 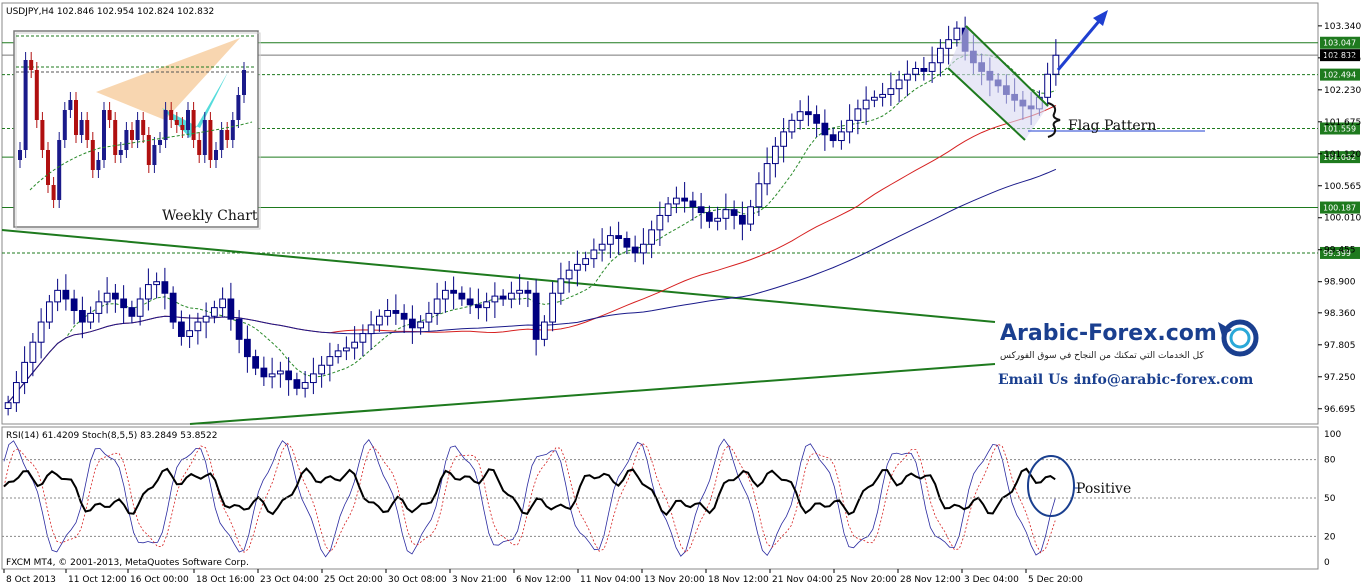 What do you see at coordinates (991, 580) in the screenshot?
I see `time-tick-label: 3 Dec 04:00` at bounding box center [991, 580].